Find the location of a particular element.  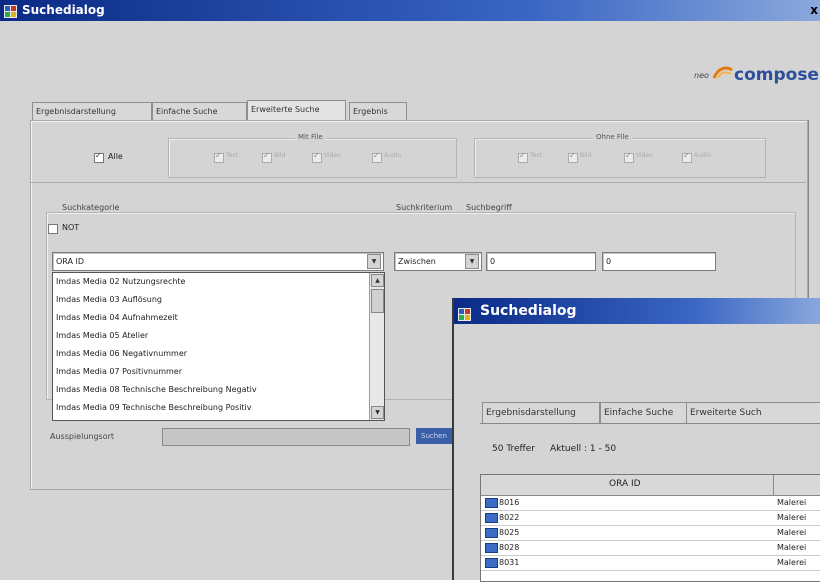

list-item: Imdas Media 07 Positivnummer is located at coordinates (119, 371).